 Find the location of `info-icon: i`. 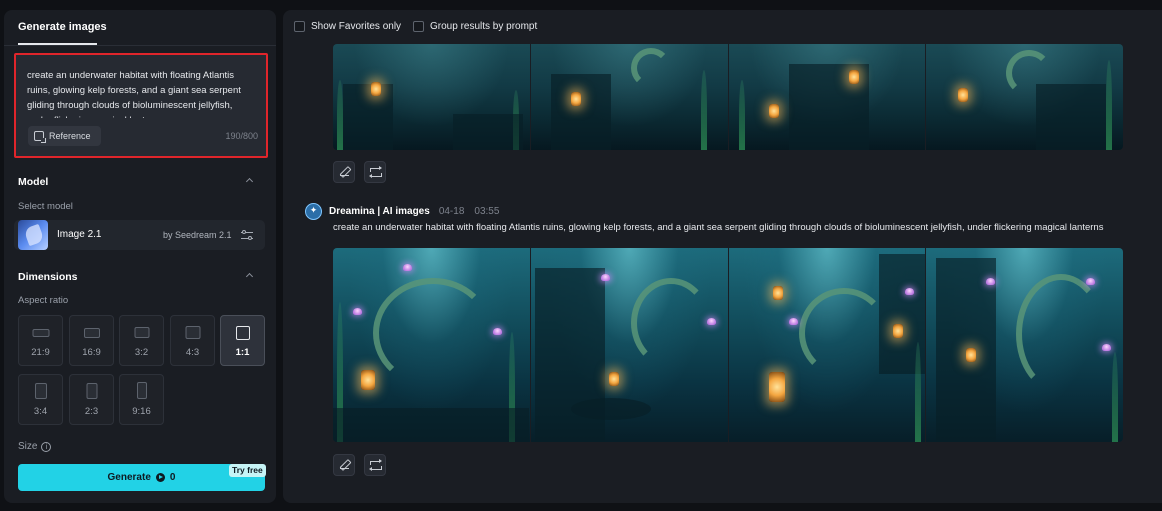

info-icon: i is located at coordinates (46, 446).